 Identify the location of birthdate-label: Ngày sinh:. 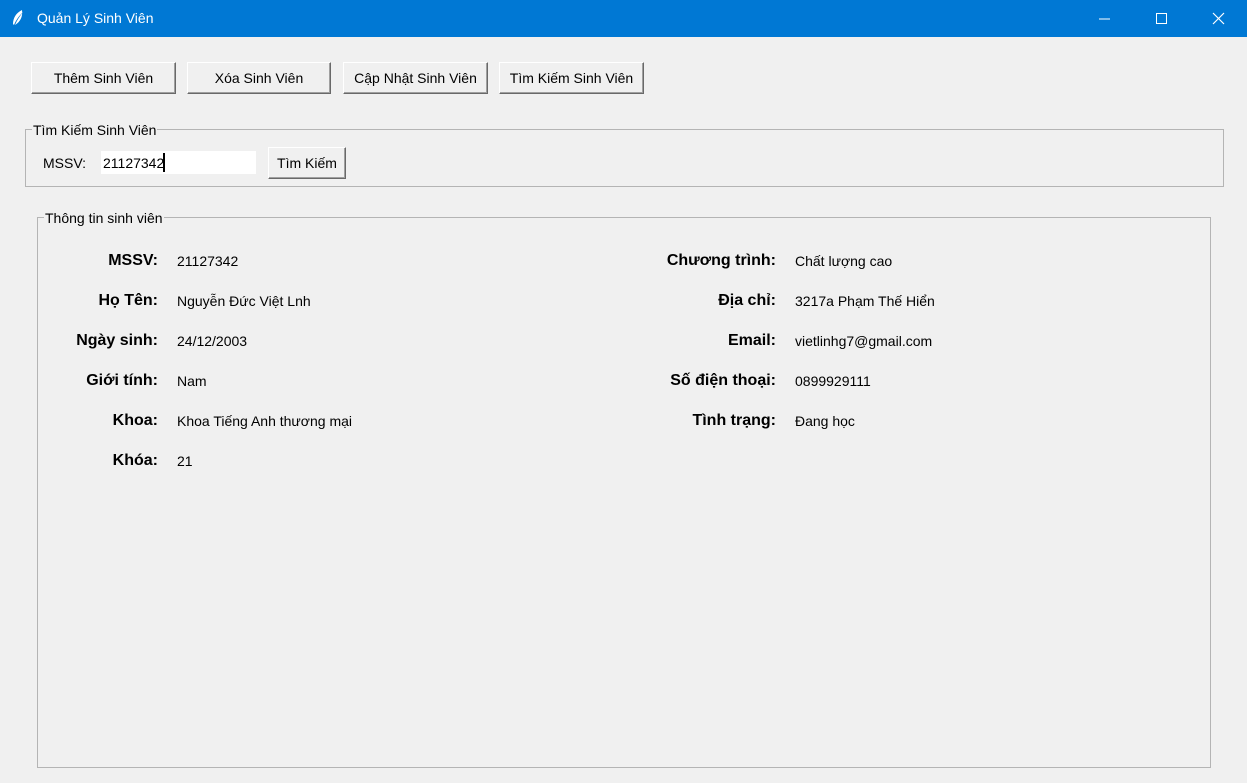
(117, 340).